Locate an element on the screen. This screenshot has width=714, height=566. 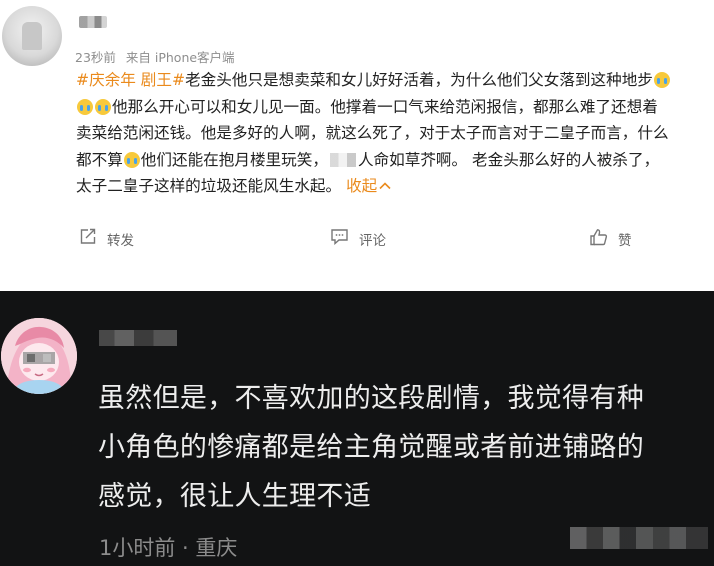
collapse-link: 收起 is located at coordinates (368, 186).